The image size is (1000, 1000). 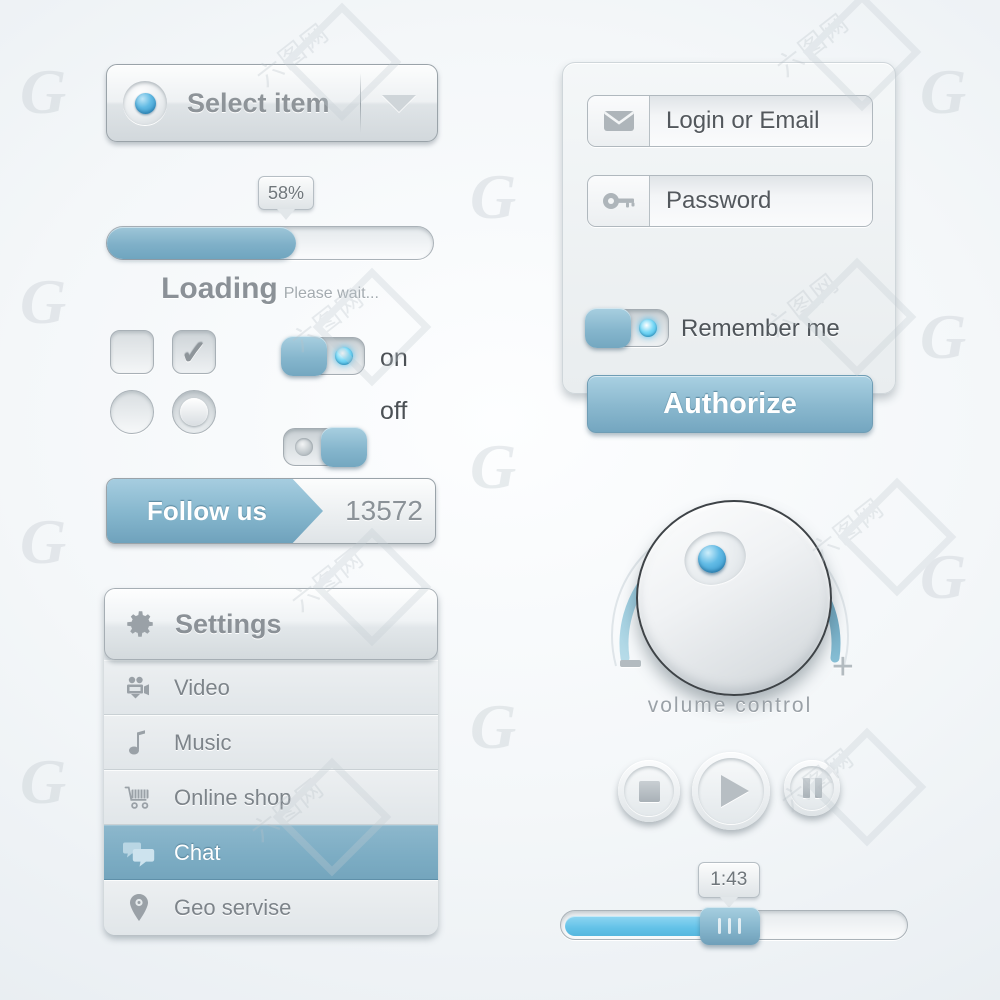 I want to click on password-value: Password, so click(x=761, y=201).